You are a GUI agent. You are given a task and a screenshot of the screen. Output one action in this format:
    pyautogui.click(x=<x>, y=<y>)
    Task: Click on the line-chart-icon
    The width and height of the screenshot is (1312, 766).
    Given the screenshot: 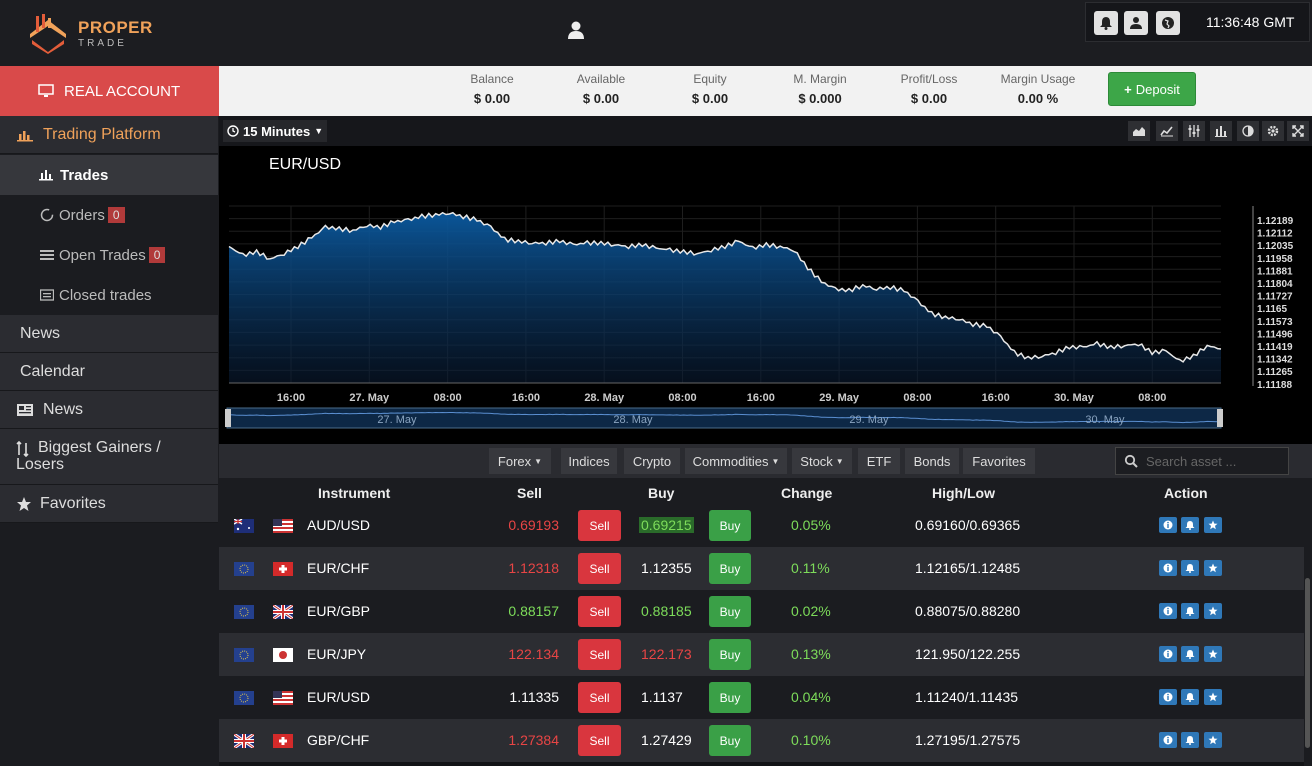 What is the action you would take?
    pyautogui.click(x=1167, y=131)
    